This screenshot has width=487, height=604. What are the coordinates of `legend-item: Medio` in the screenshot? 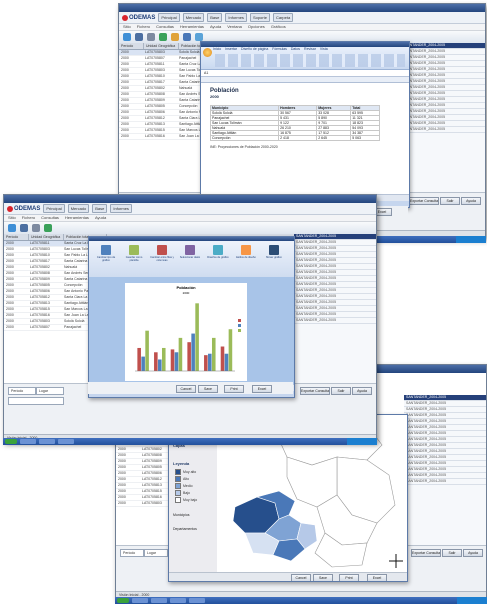 It's located at (184, 486).